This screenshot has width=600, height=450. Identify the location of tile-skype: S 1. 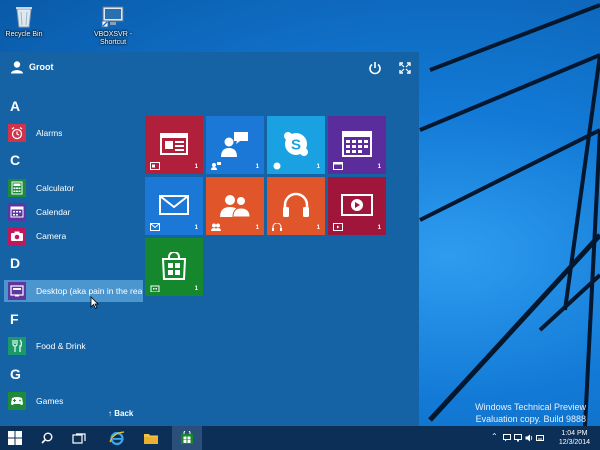
(296, 145).